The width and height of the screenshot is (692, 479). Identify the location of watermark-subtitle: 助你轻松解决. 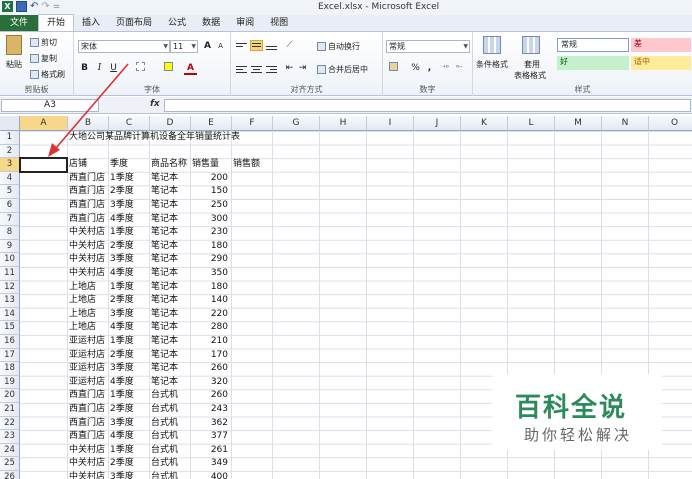
(578, 435).